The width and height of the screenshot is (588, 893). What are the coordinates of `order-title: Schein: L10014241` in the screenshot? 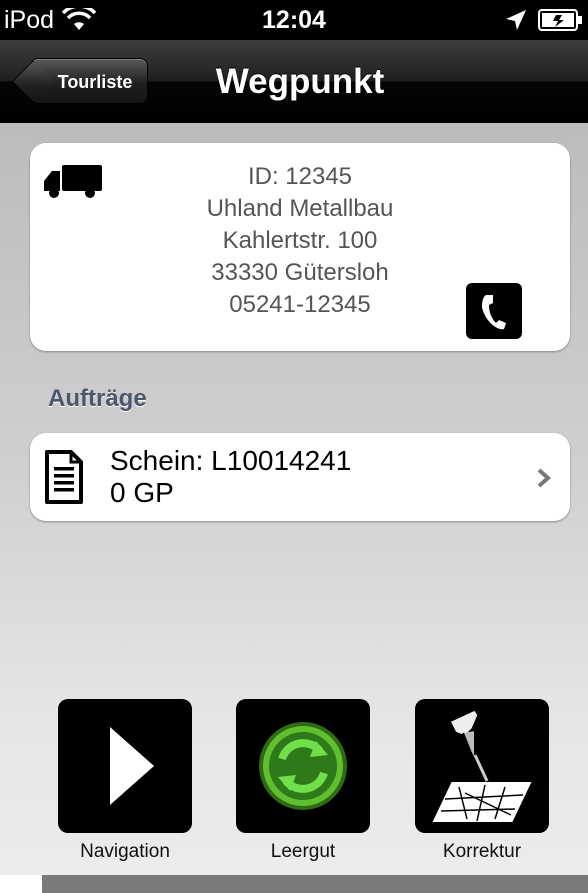 It's located at (231, 460).